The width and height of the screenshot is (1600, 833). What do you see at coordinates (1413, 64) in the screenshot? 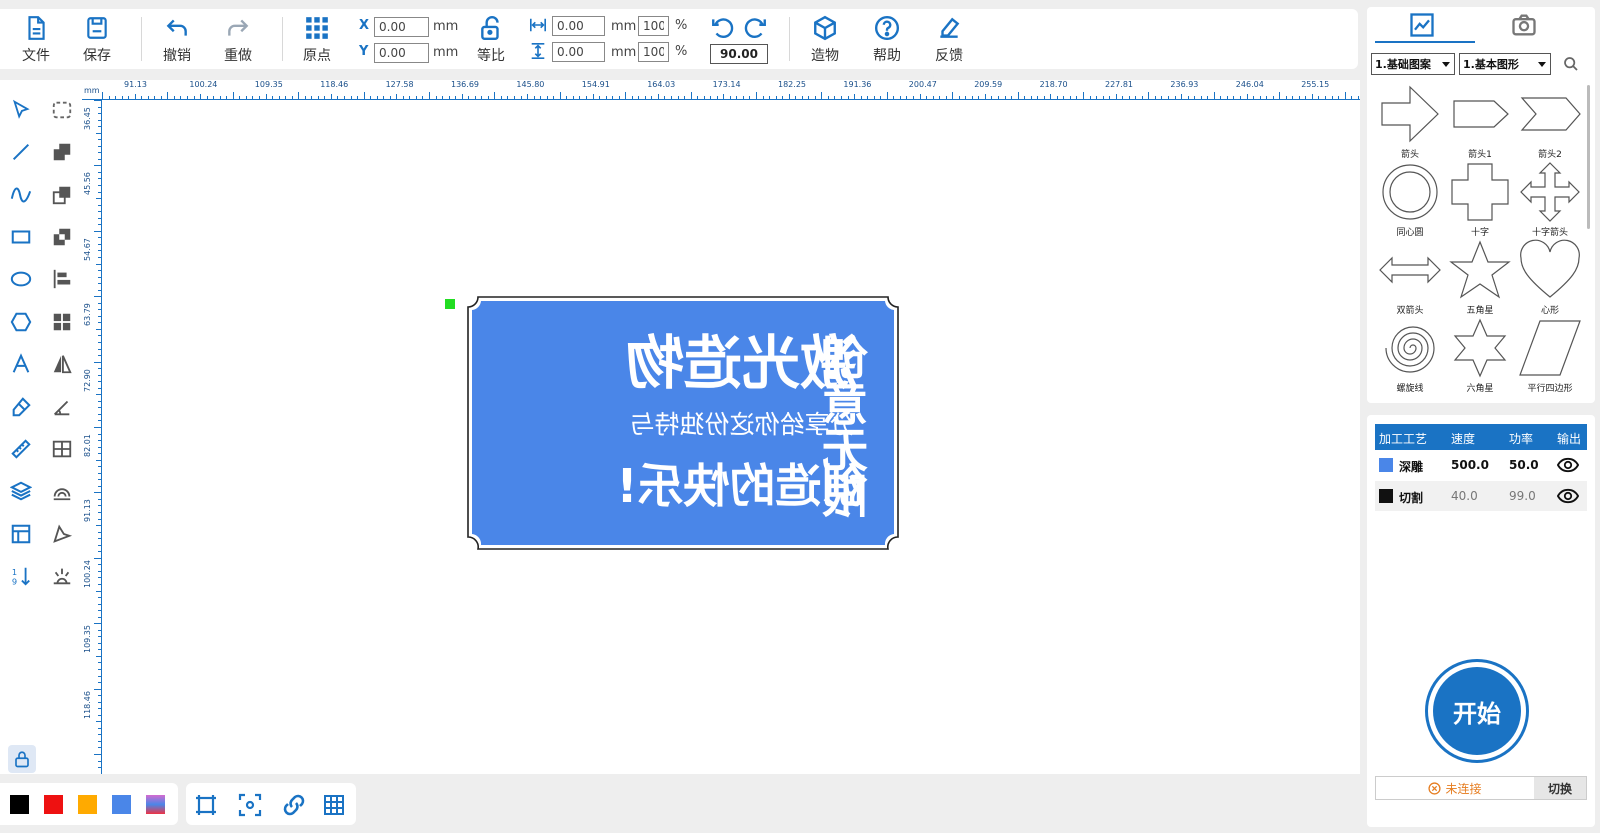
I see `category-select: 1.基础图案` at bounding box center [1413, 64].